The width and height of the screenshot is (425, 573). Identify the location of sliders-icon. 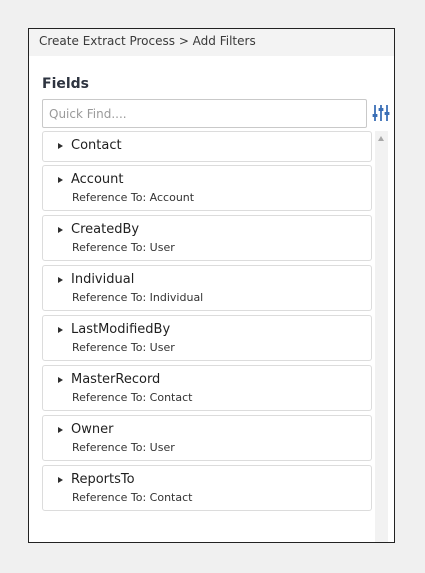
(381, 113).